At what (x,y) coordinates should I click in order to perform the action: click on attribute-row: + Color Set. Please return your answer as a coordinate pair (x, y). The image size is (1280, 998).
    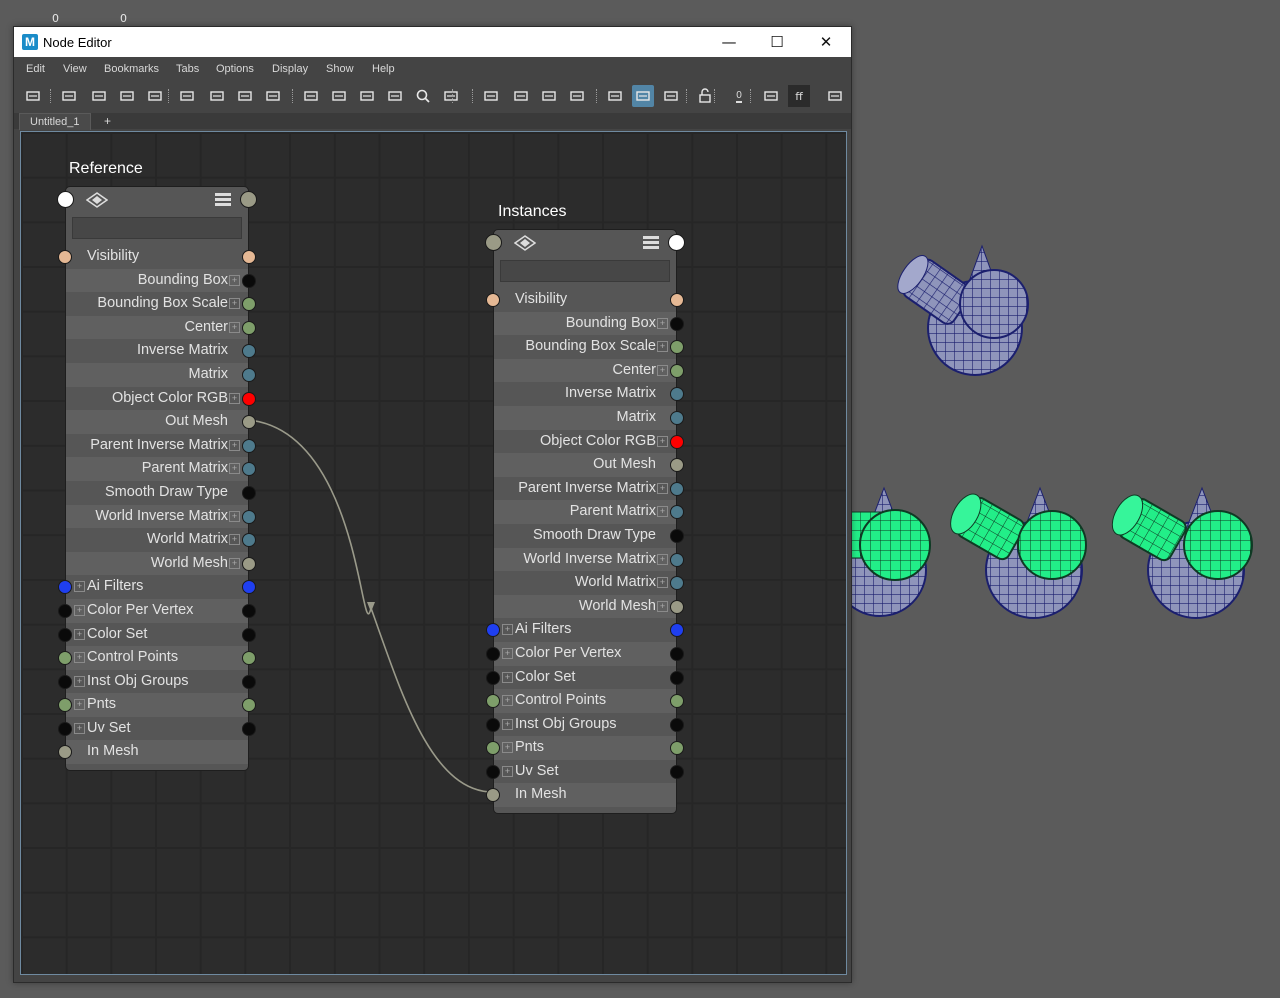
    Looking at the image, I should click on (585, 678).